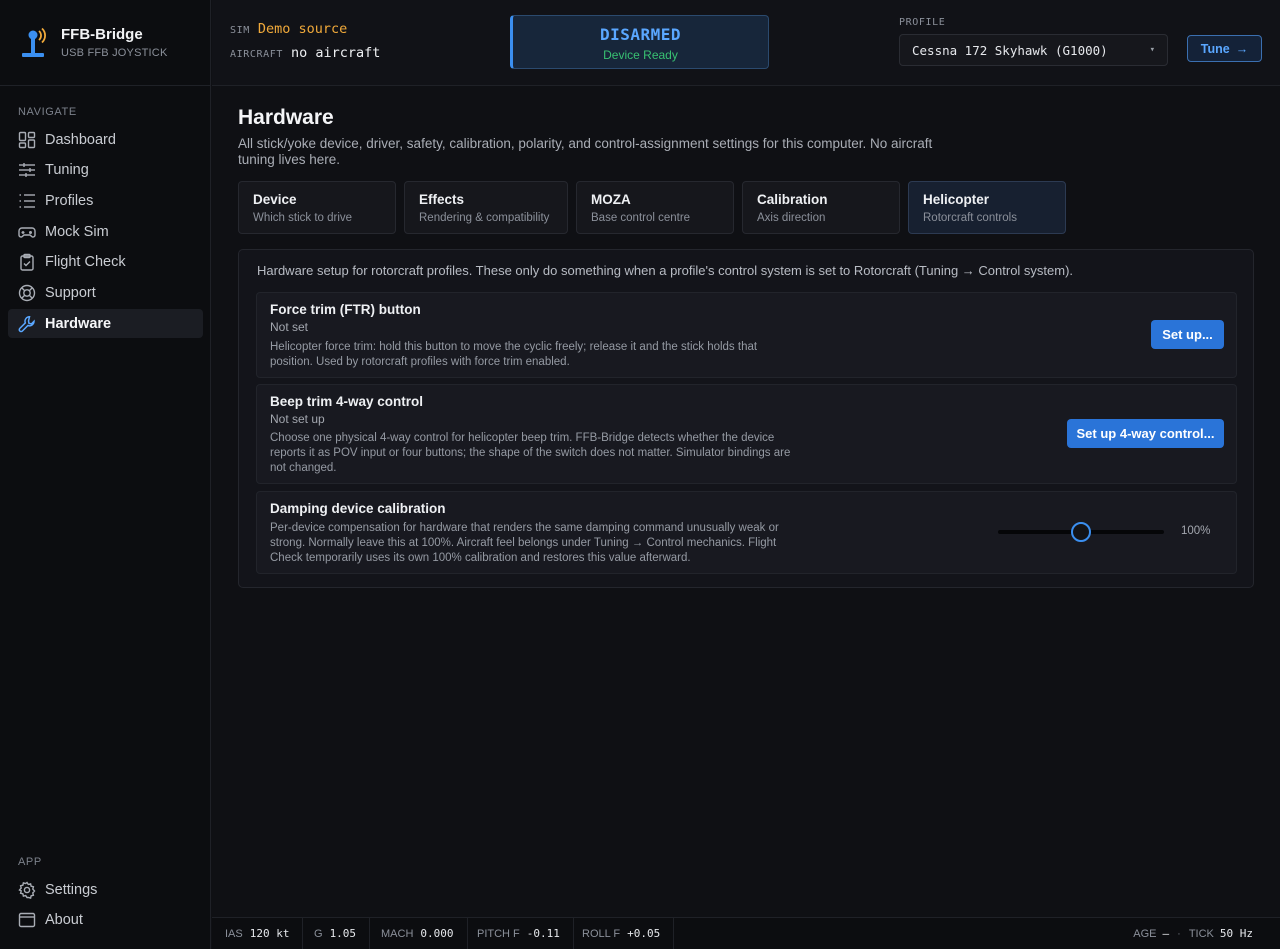  What do you see at coordinates (1081, 532) in the screenshot?
I see `damping-slider-thumb` at bounding box center [1081, 532].